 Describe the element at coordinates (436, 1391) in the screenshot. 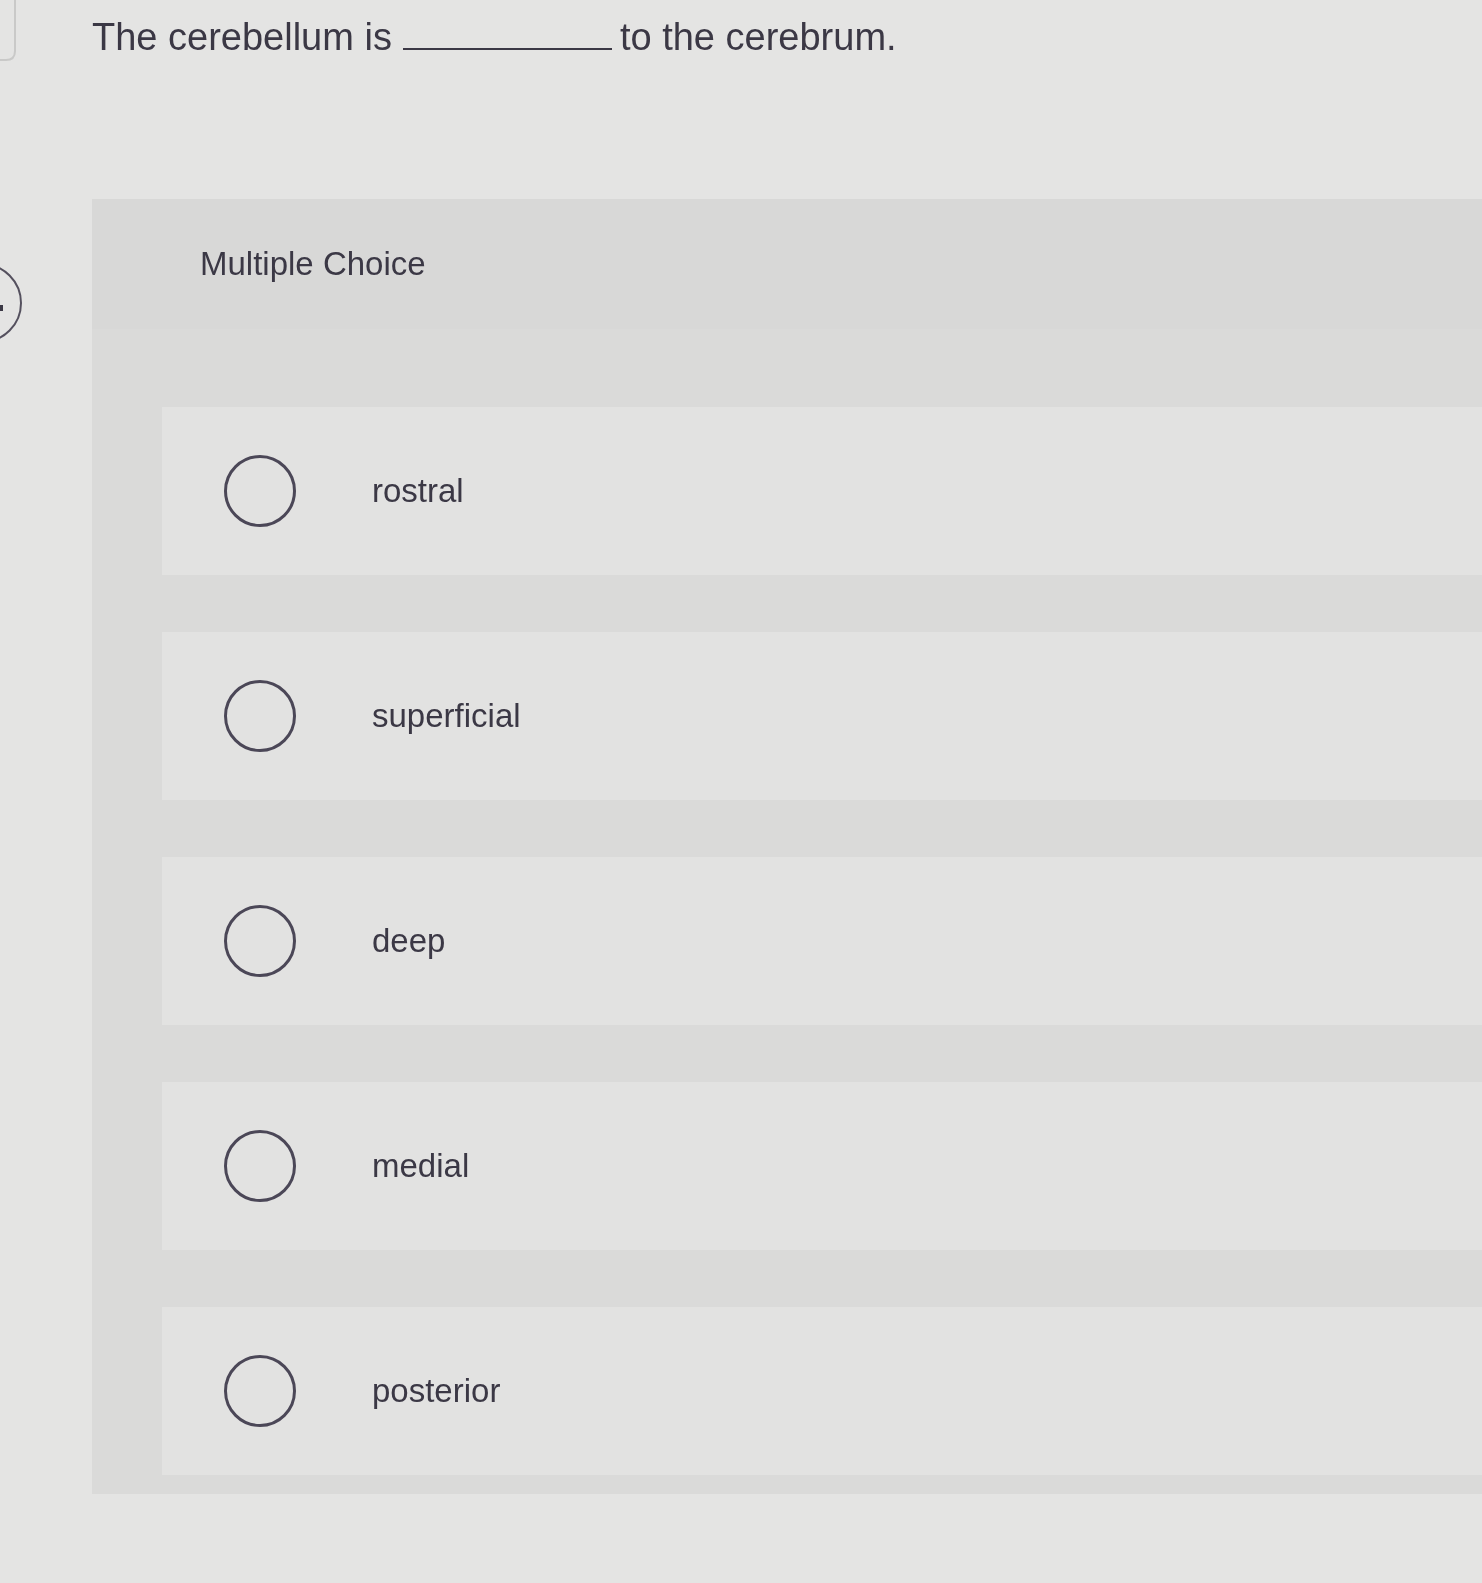

I see `option-label: posterior` at that location.